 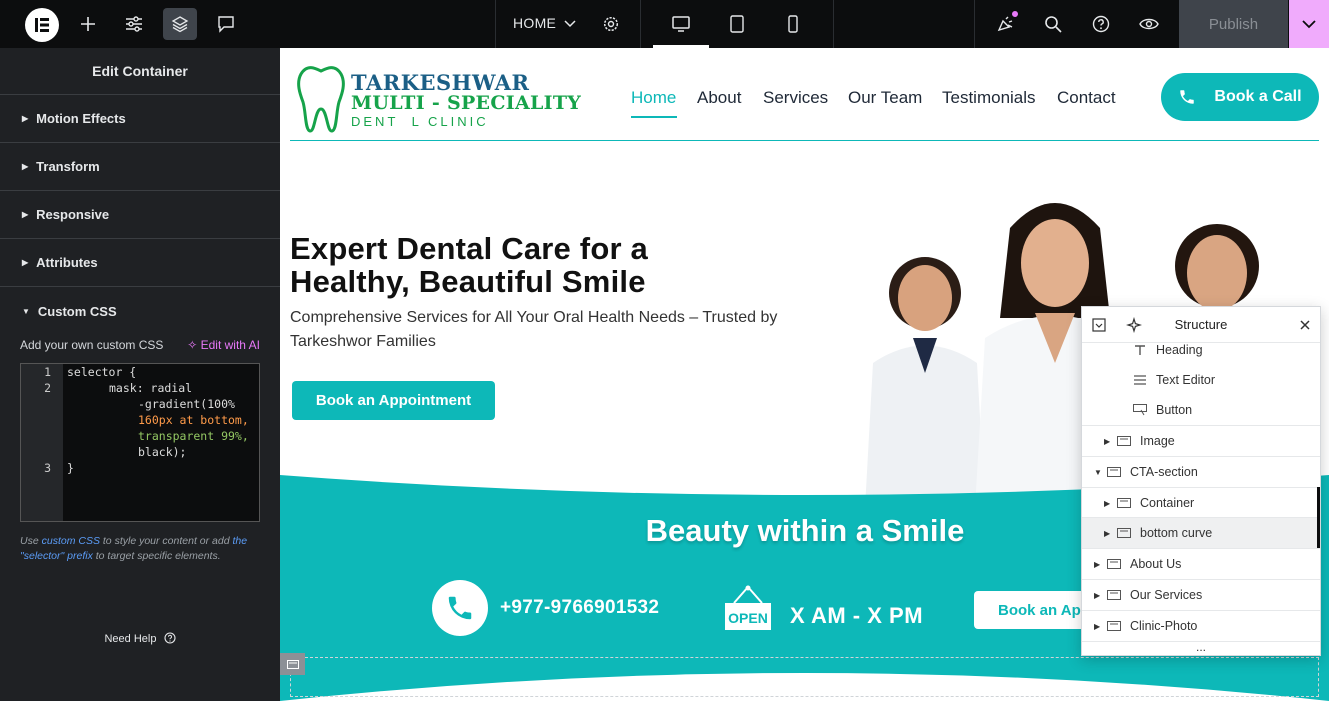 What do you see at coordinates (989, 98) in the screenshot?
I see `nav-testimonials: Testimonials` at bounding box center [989, 98].